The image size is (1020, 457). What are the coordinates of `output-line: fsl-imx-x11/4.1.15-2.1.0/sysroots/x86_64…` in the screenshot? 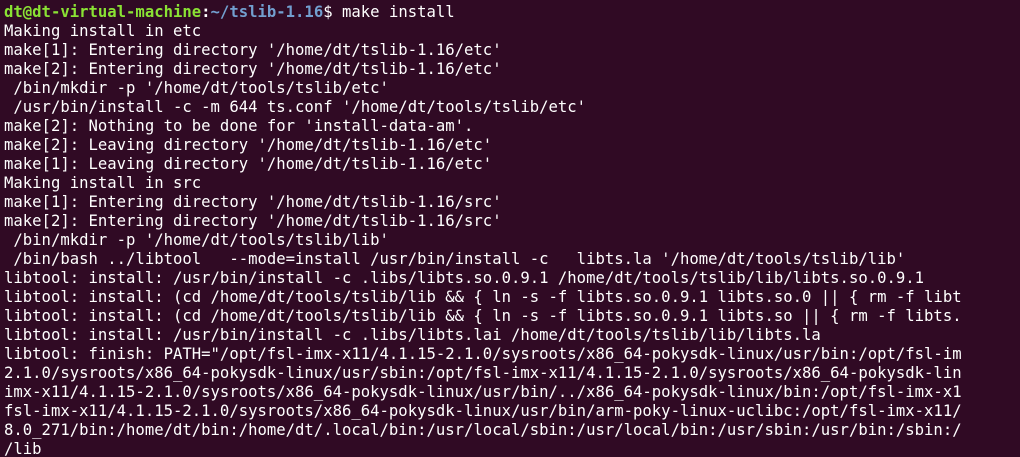 It's located at (483, 411).